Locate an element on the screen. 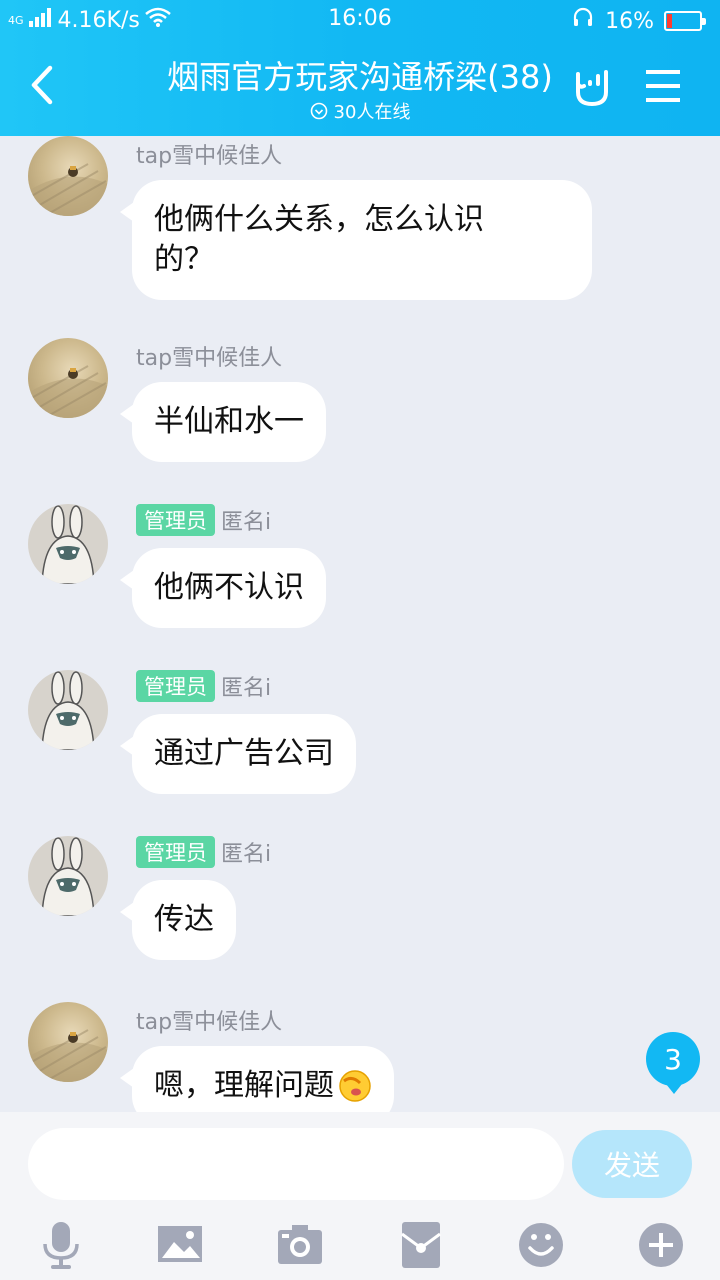 This screenshot has width=720, height=1280. input-area: 发送 is located at coordinates (360, 1196).